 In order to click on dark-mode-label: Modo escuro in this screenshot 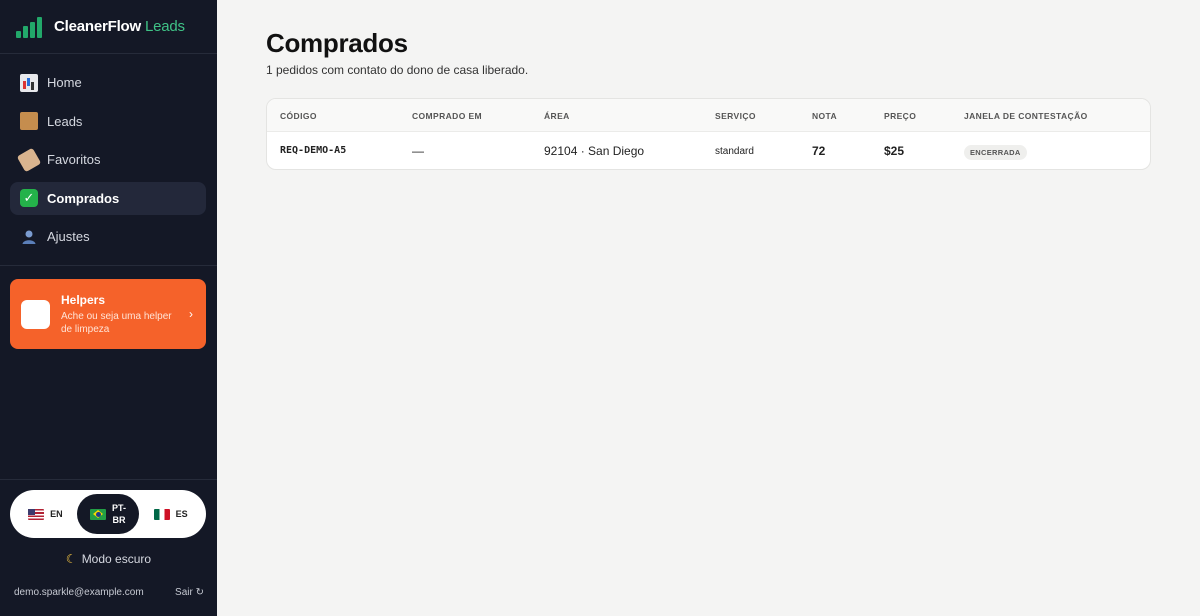, I will do `click(116, 559)`.